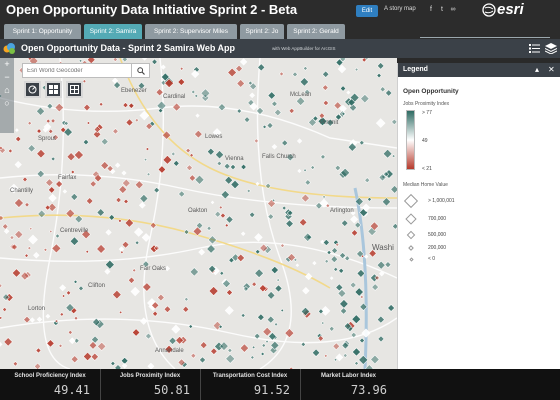 This screenshot has height=400, width=560. What do you see at coordinates (453, 9) in the screenshot?
I see `link-icon: ∞` at bounding box center [453, 9].